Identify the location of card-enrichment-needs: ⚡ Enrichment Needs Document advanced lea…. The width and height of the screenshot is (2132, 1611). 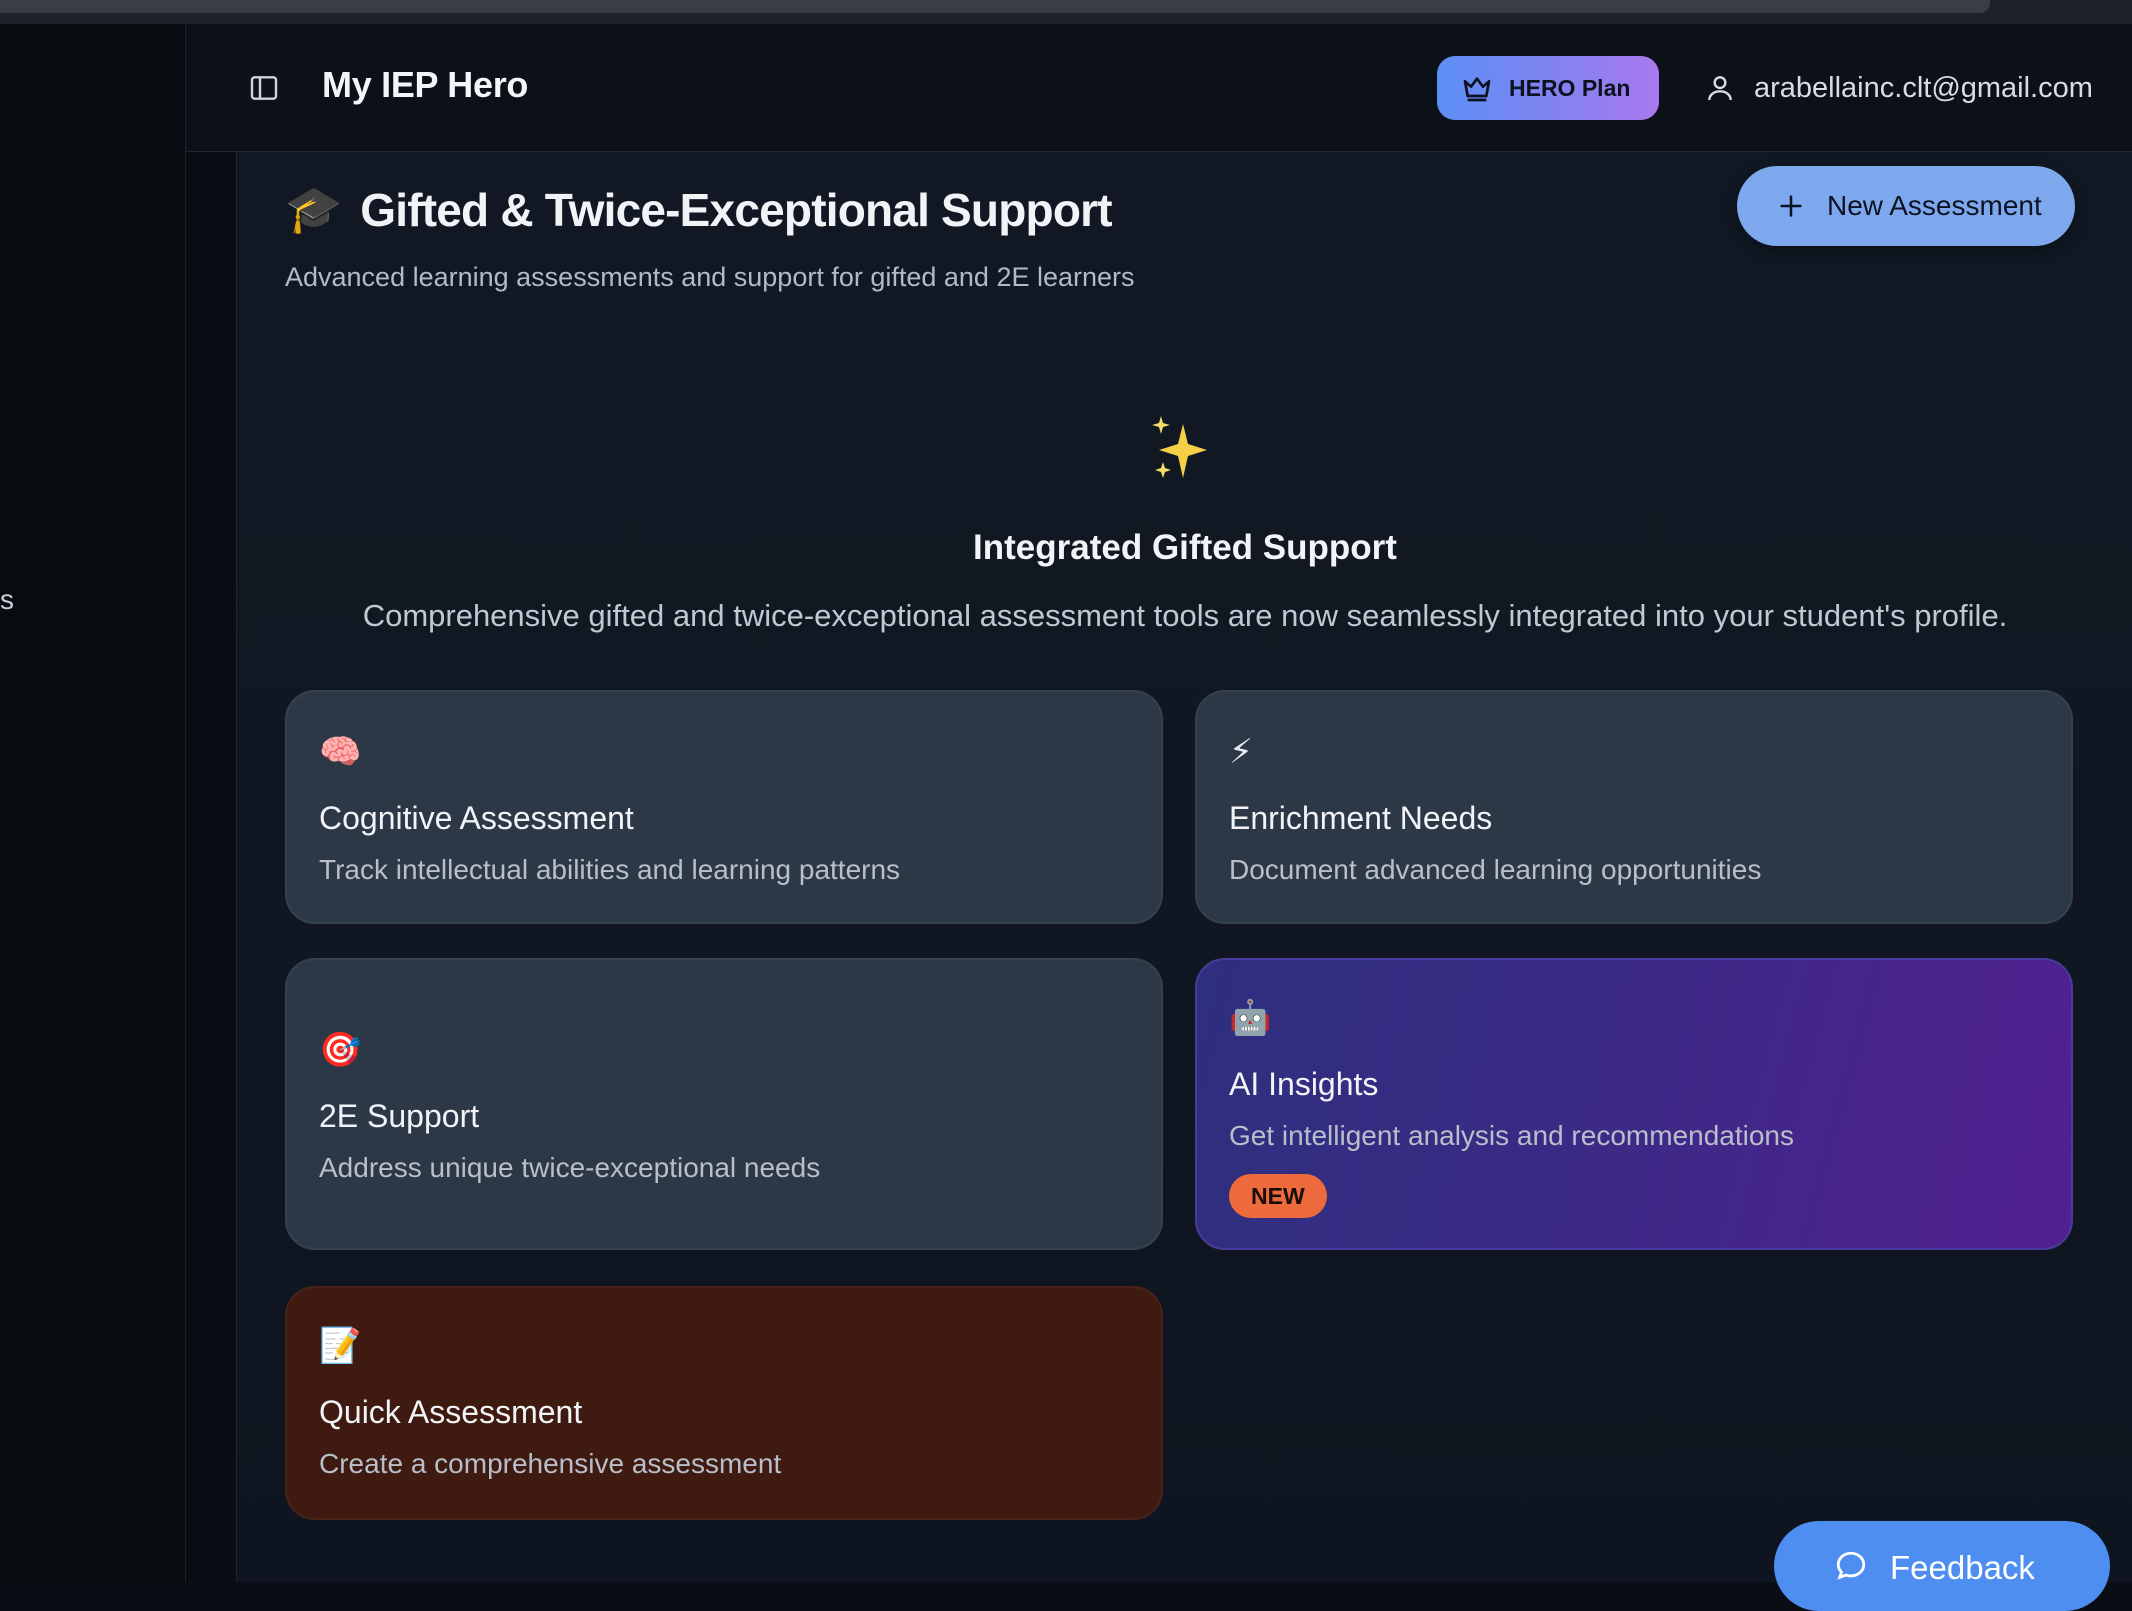
(1634, 807).